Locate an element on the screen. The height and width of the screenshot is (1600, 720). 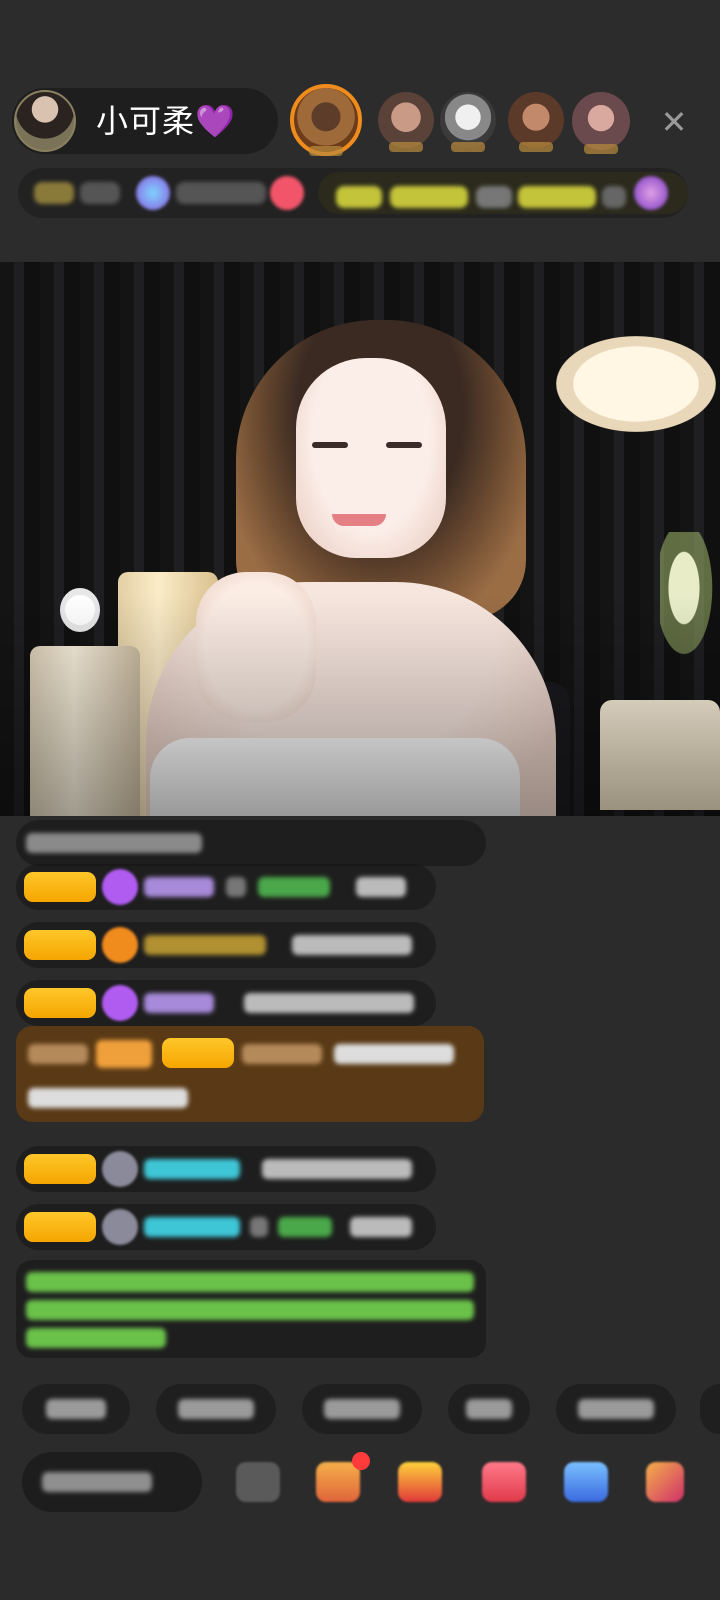
highlight-message is located at coordinates (250, 1074).